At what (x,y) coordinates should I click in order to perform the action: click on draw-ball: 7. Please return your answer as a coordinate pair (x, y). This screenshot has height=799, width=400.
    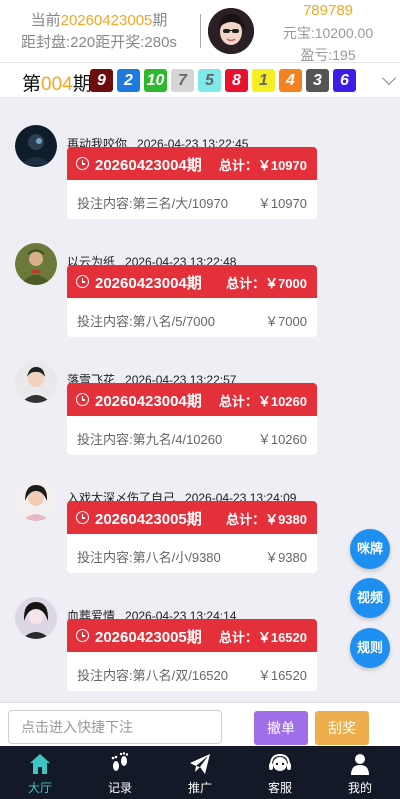
    Looking at the image, I should click on (182, 80).